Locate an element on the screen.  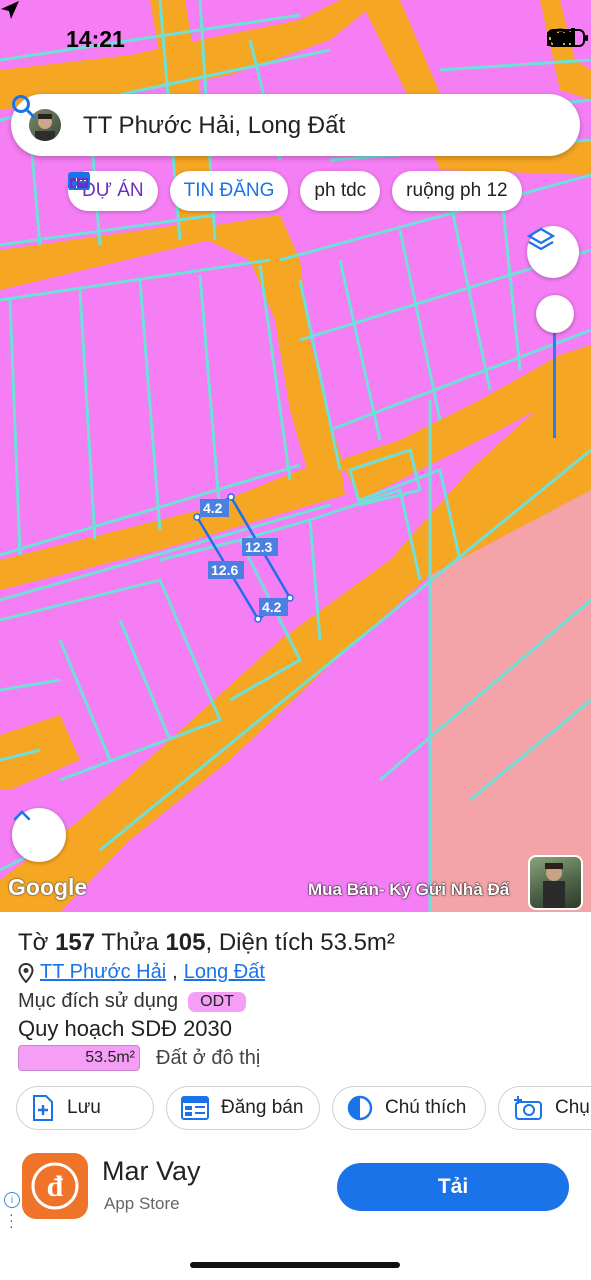
ad-icon-glyph: đ is located at coordinates (55, 1186).